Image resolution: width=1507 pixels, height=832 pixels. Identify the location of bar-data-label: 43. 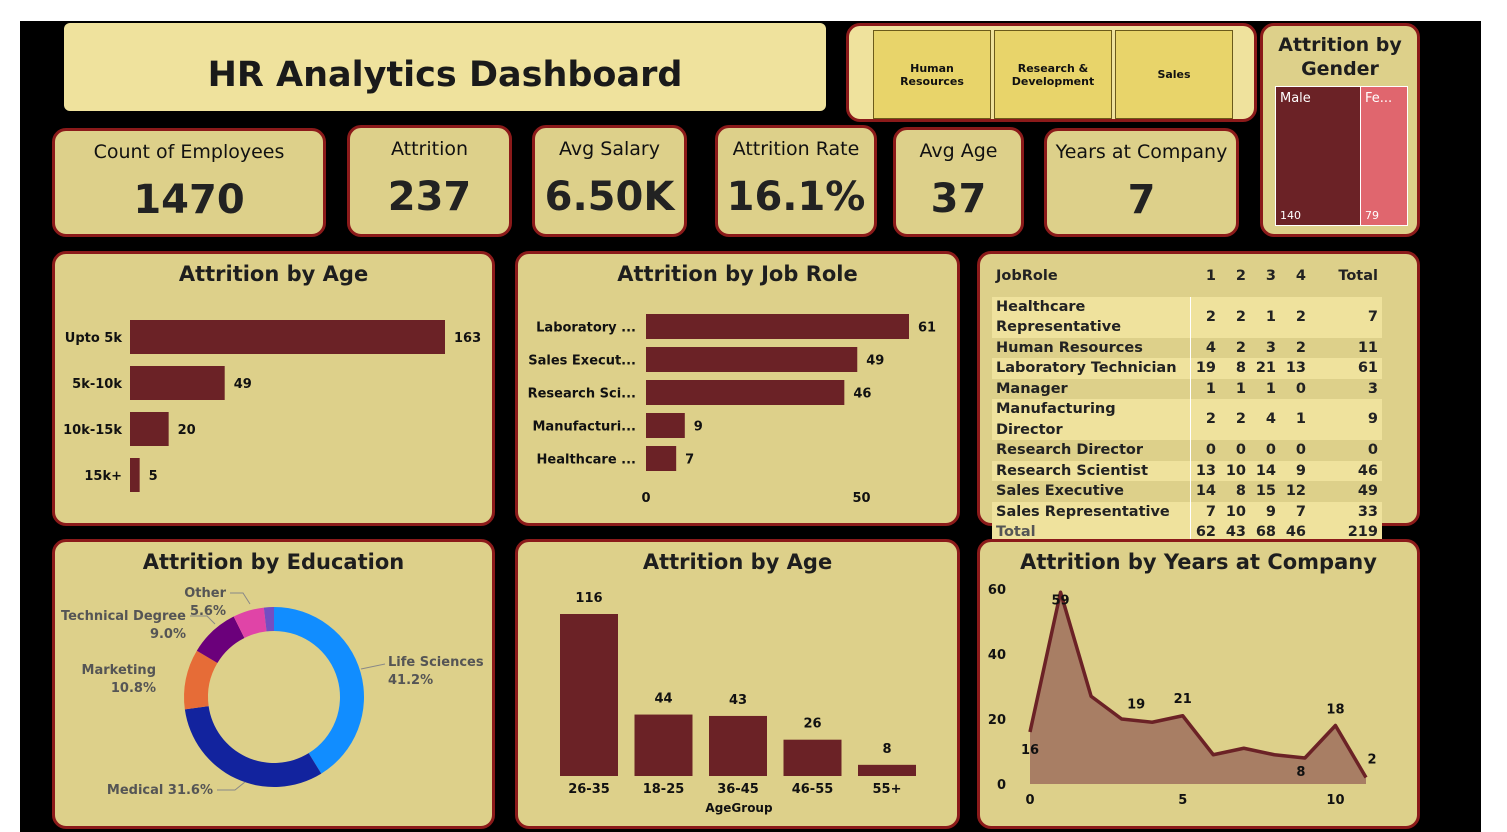
(738, 700).